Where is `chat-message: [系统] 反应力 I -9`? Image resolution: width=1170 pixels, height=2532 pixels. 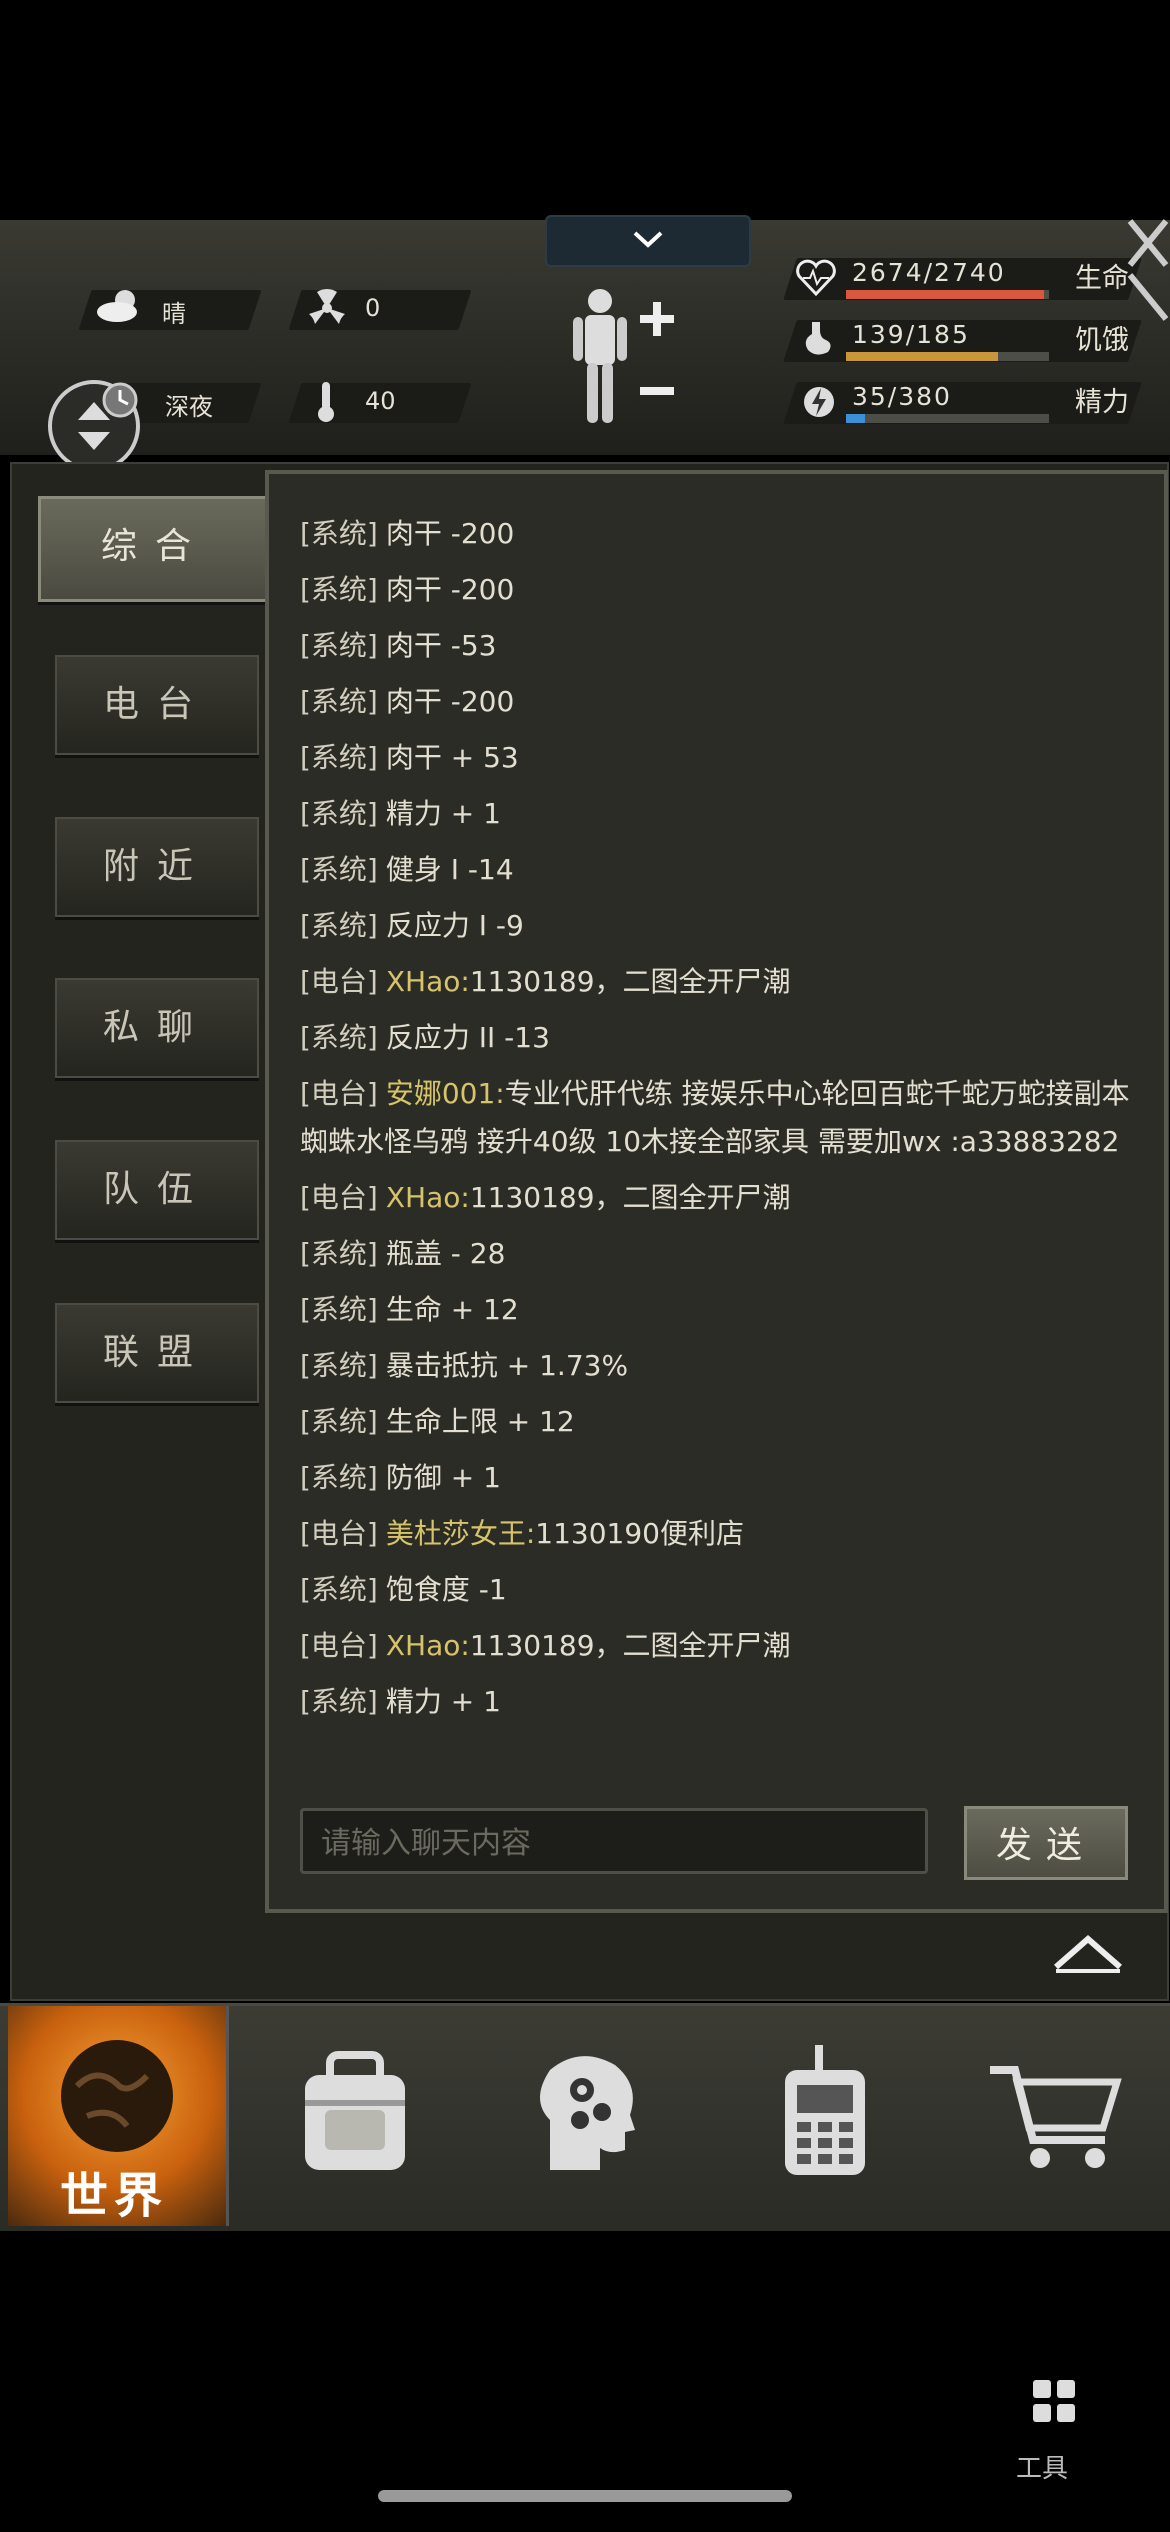
chat-message: [系统] 反应力 I -9 is located at coordinates (720, 926).